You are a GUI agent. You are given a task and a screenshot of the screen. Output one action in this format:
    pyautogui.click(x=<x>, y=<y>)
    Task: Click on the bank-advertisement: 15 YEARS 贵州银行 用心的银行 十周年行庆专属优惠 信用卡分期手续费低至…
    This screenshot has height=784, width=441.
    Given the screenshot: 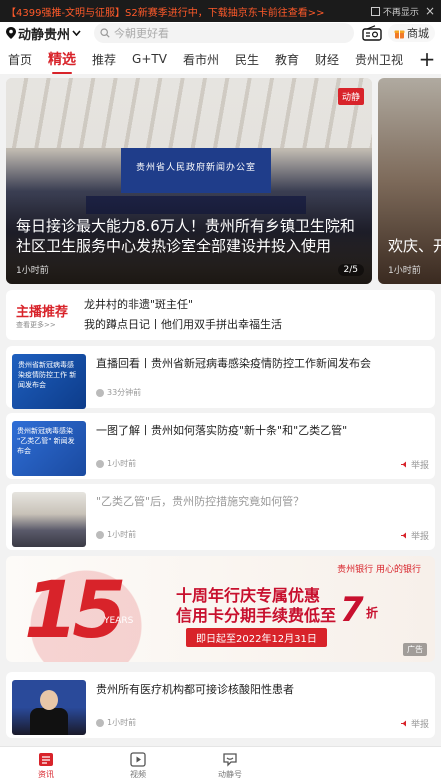 What is the action you would take?
    pyautogui.click(x=220, y=609)
    